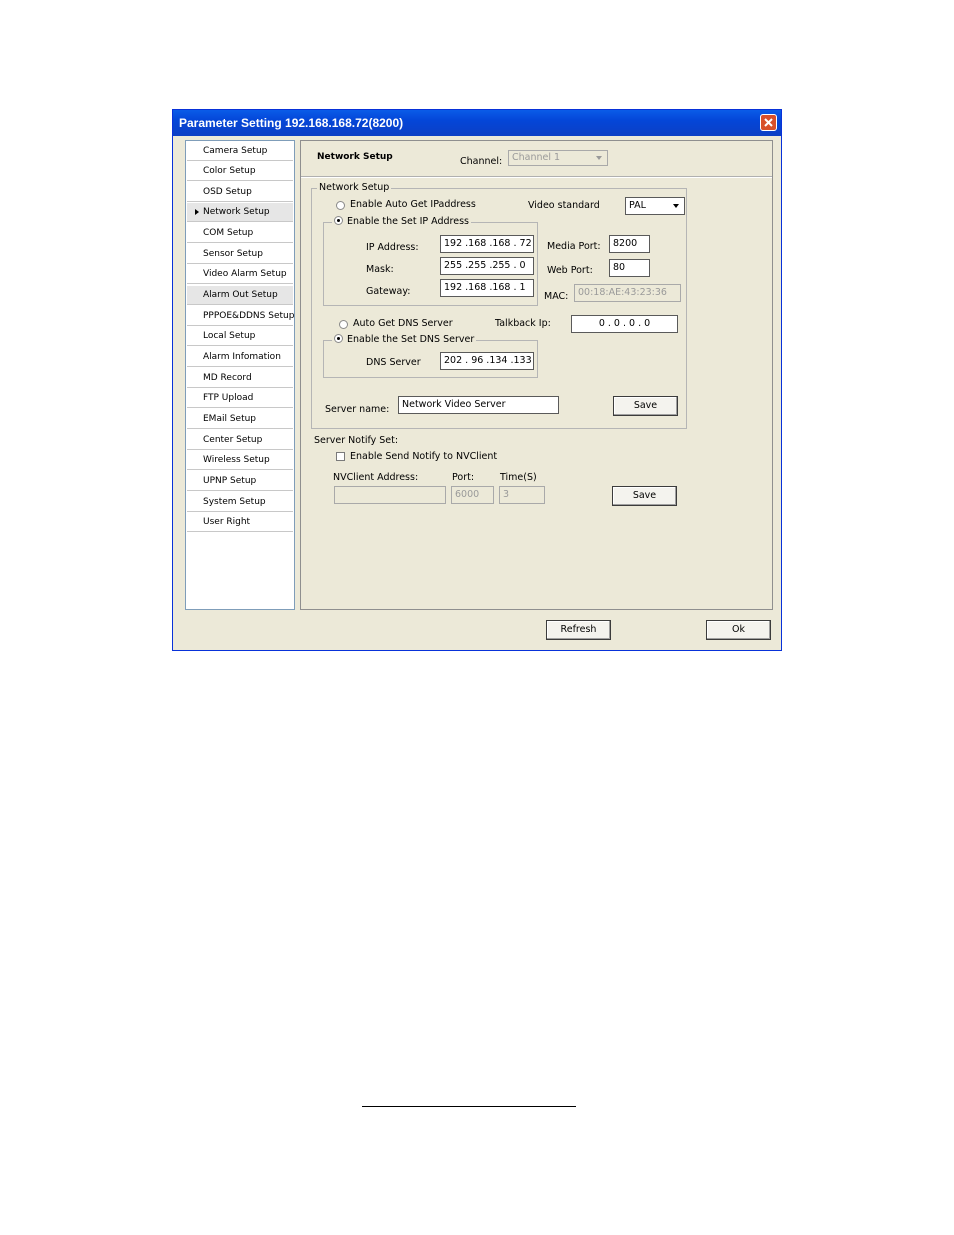  I want to click on notify-time-field: 3, so click(522, 495).